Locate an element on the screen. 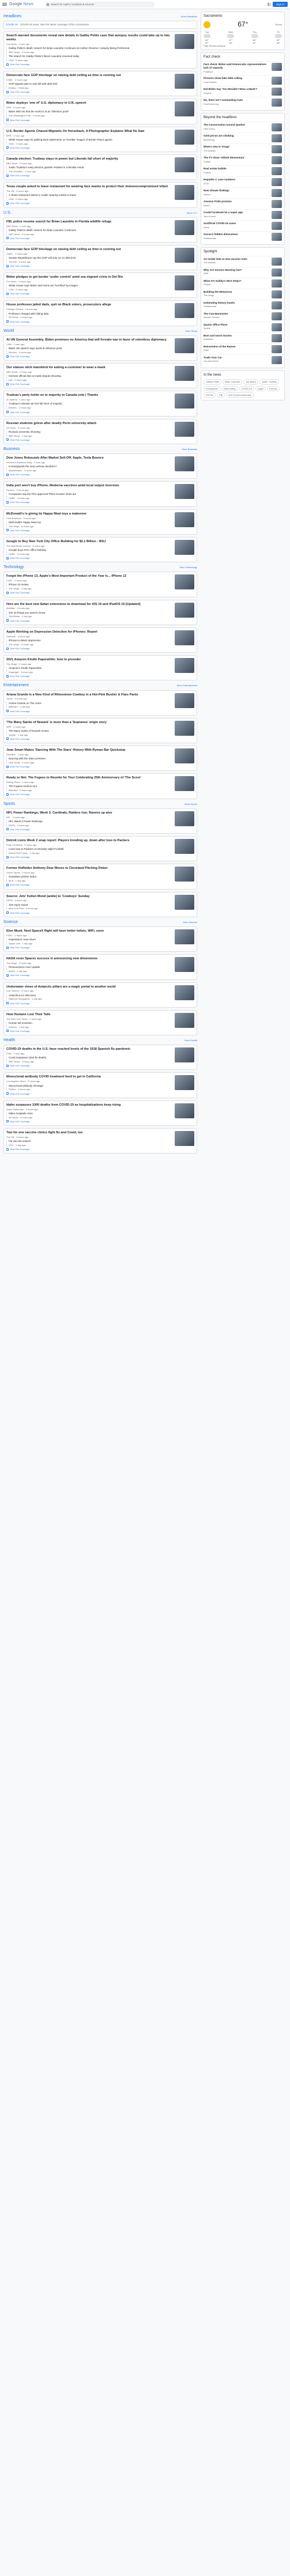 The width and height of the screenshot is (290, 2576). item-headline: No, there isn't outstanding Gate is located at coordinates (237, 100).